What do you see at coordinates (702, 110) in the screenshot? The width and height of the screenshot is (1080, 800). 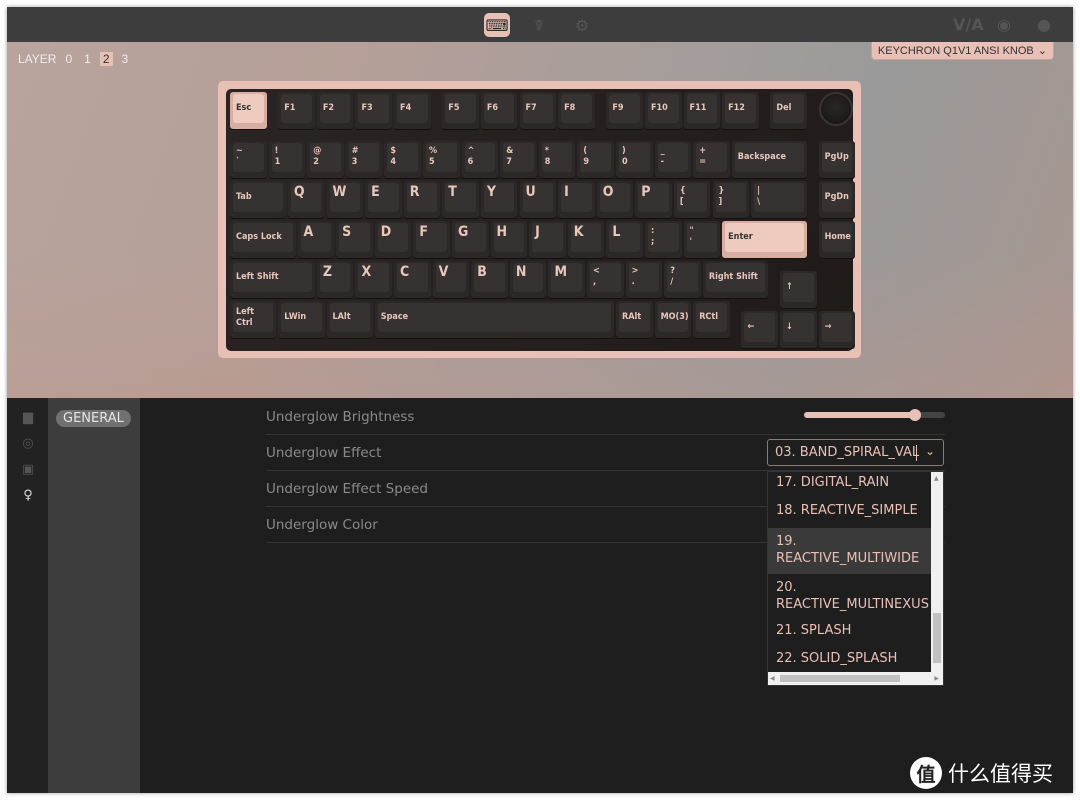 I see `key: F11` at bounding box center [702, 110].